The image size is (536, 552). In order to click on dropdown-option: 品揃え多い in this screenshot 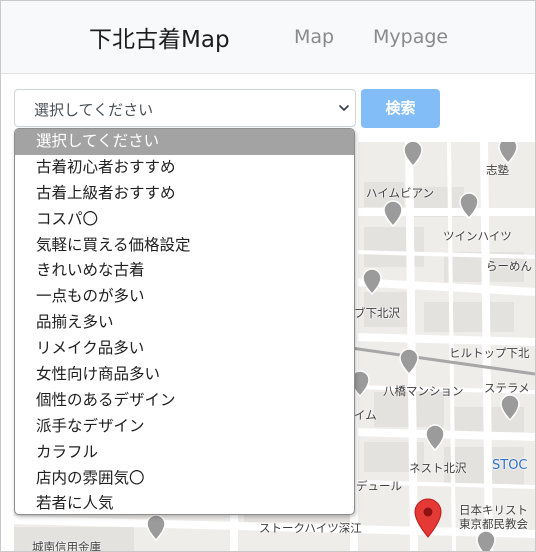, I will do `click(184, 323)`.